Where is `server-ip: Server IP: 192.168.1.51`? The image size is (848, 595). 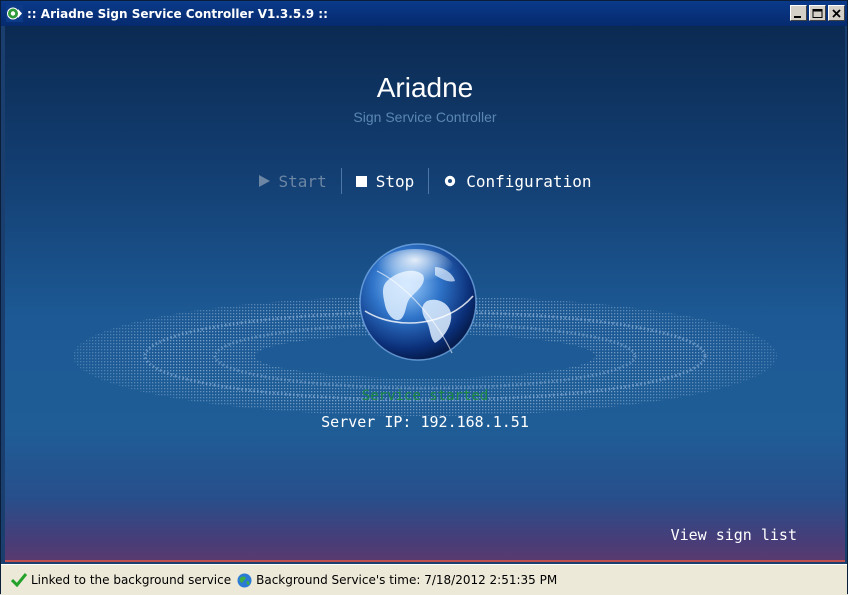
server-ip: Server IP: 192.168.1.51 is located at coordinates (425, 422).